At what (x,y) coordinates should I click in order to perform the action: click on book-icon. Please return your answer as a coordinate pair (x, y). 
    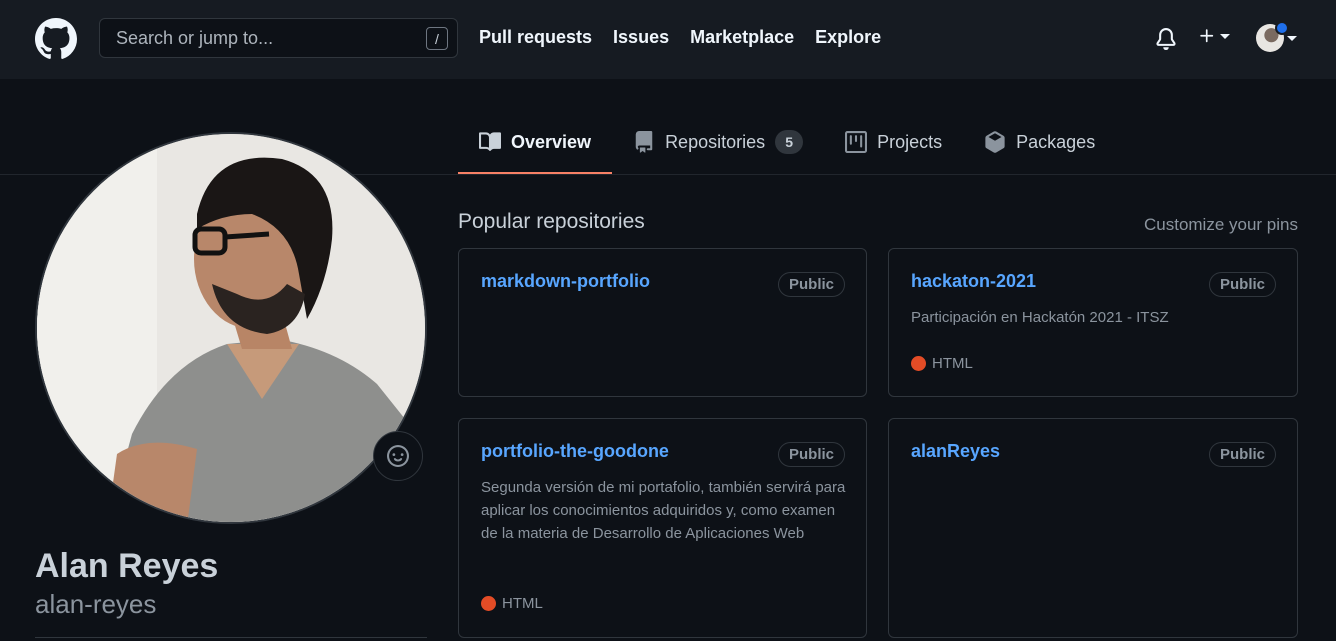
    Looking at the image, I should click on (490, 141).